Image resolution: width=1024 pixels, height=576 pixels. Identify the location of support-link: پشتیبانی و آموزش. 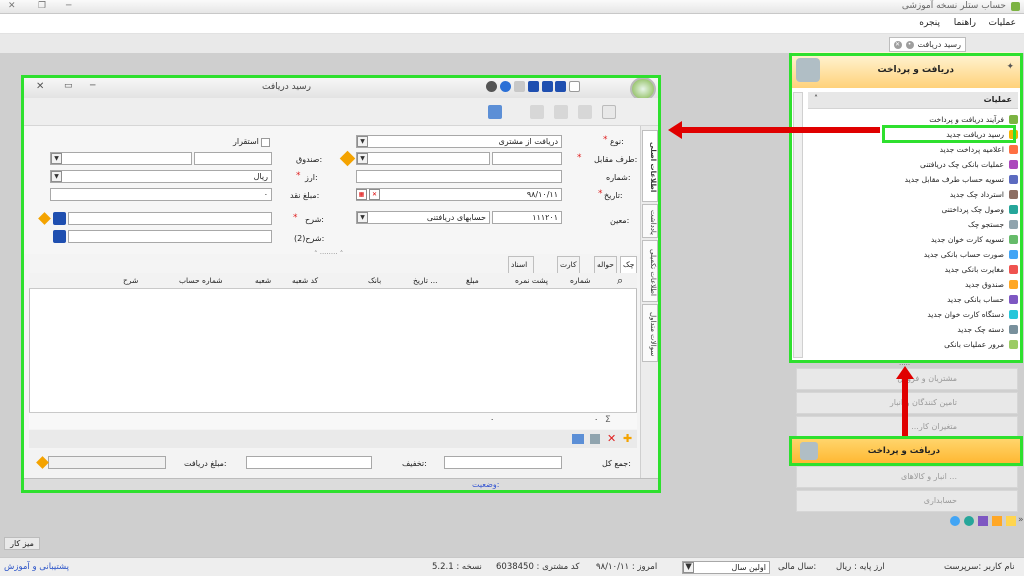
(36, 567).